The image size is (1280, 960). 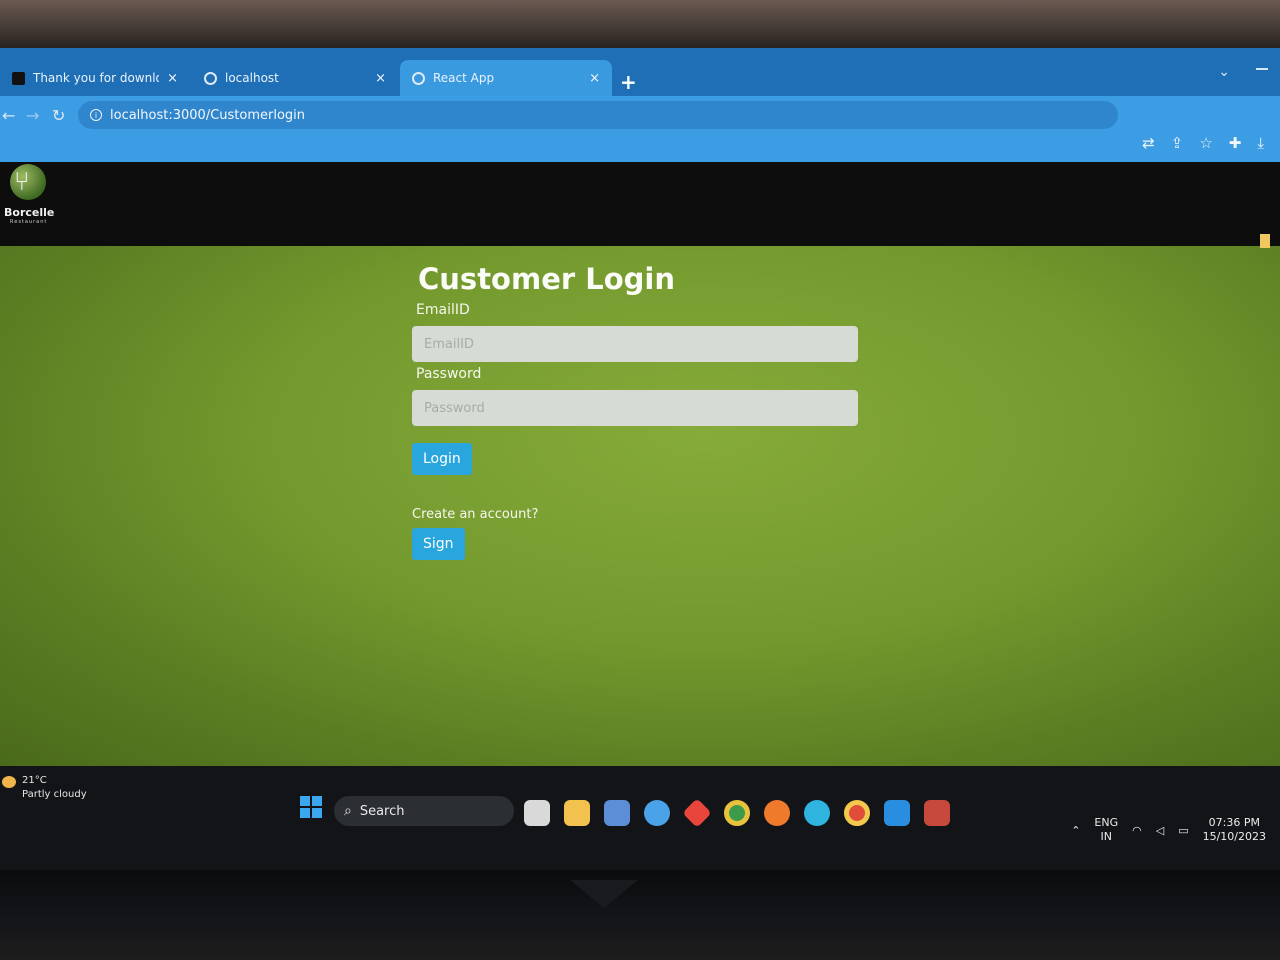 What do you see at coordinates (34, 780) in the screenshot?
I see `weather-temp: 21°C` at bounding box center [34, 780].